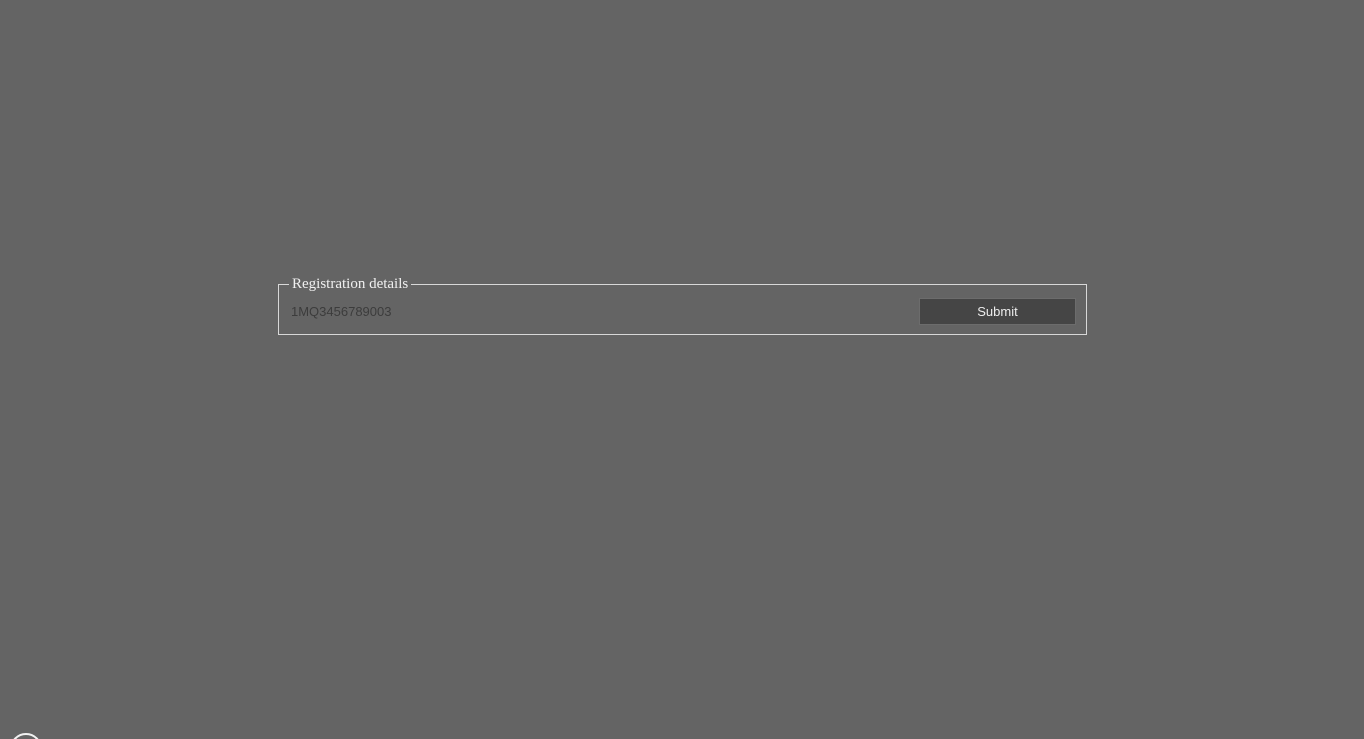  I want to click on submit-button: Submit, so click(997, 311).